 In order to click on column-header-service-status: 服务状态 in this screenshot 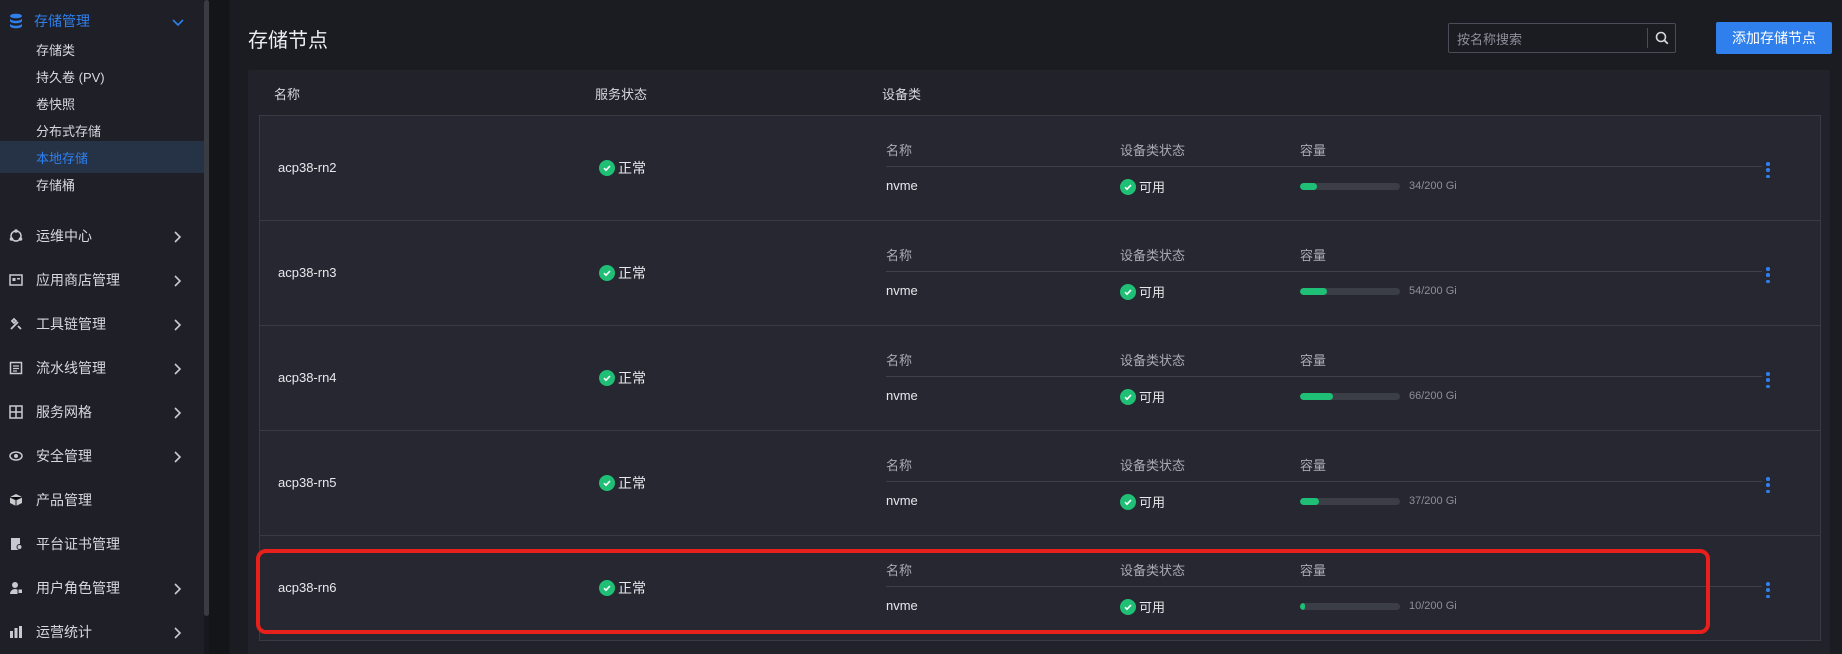, I will do `click(621, 94)`.